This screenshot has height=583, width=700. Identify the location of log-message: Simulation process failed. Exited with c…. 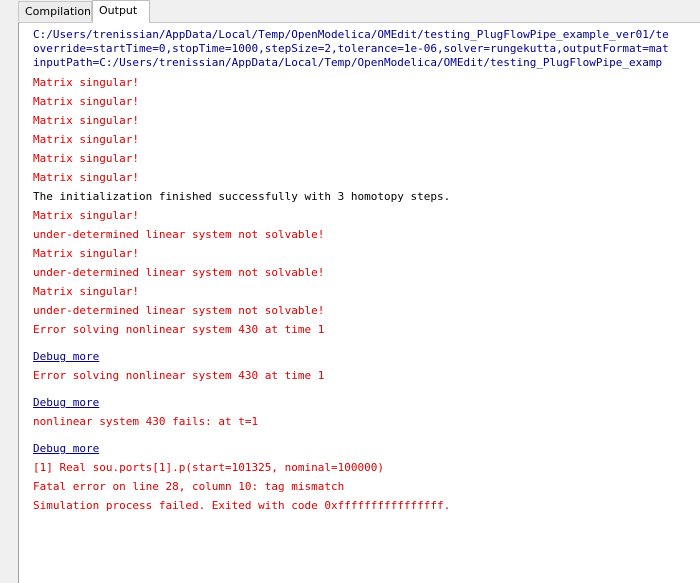
(242, 505).